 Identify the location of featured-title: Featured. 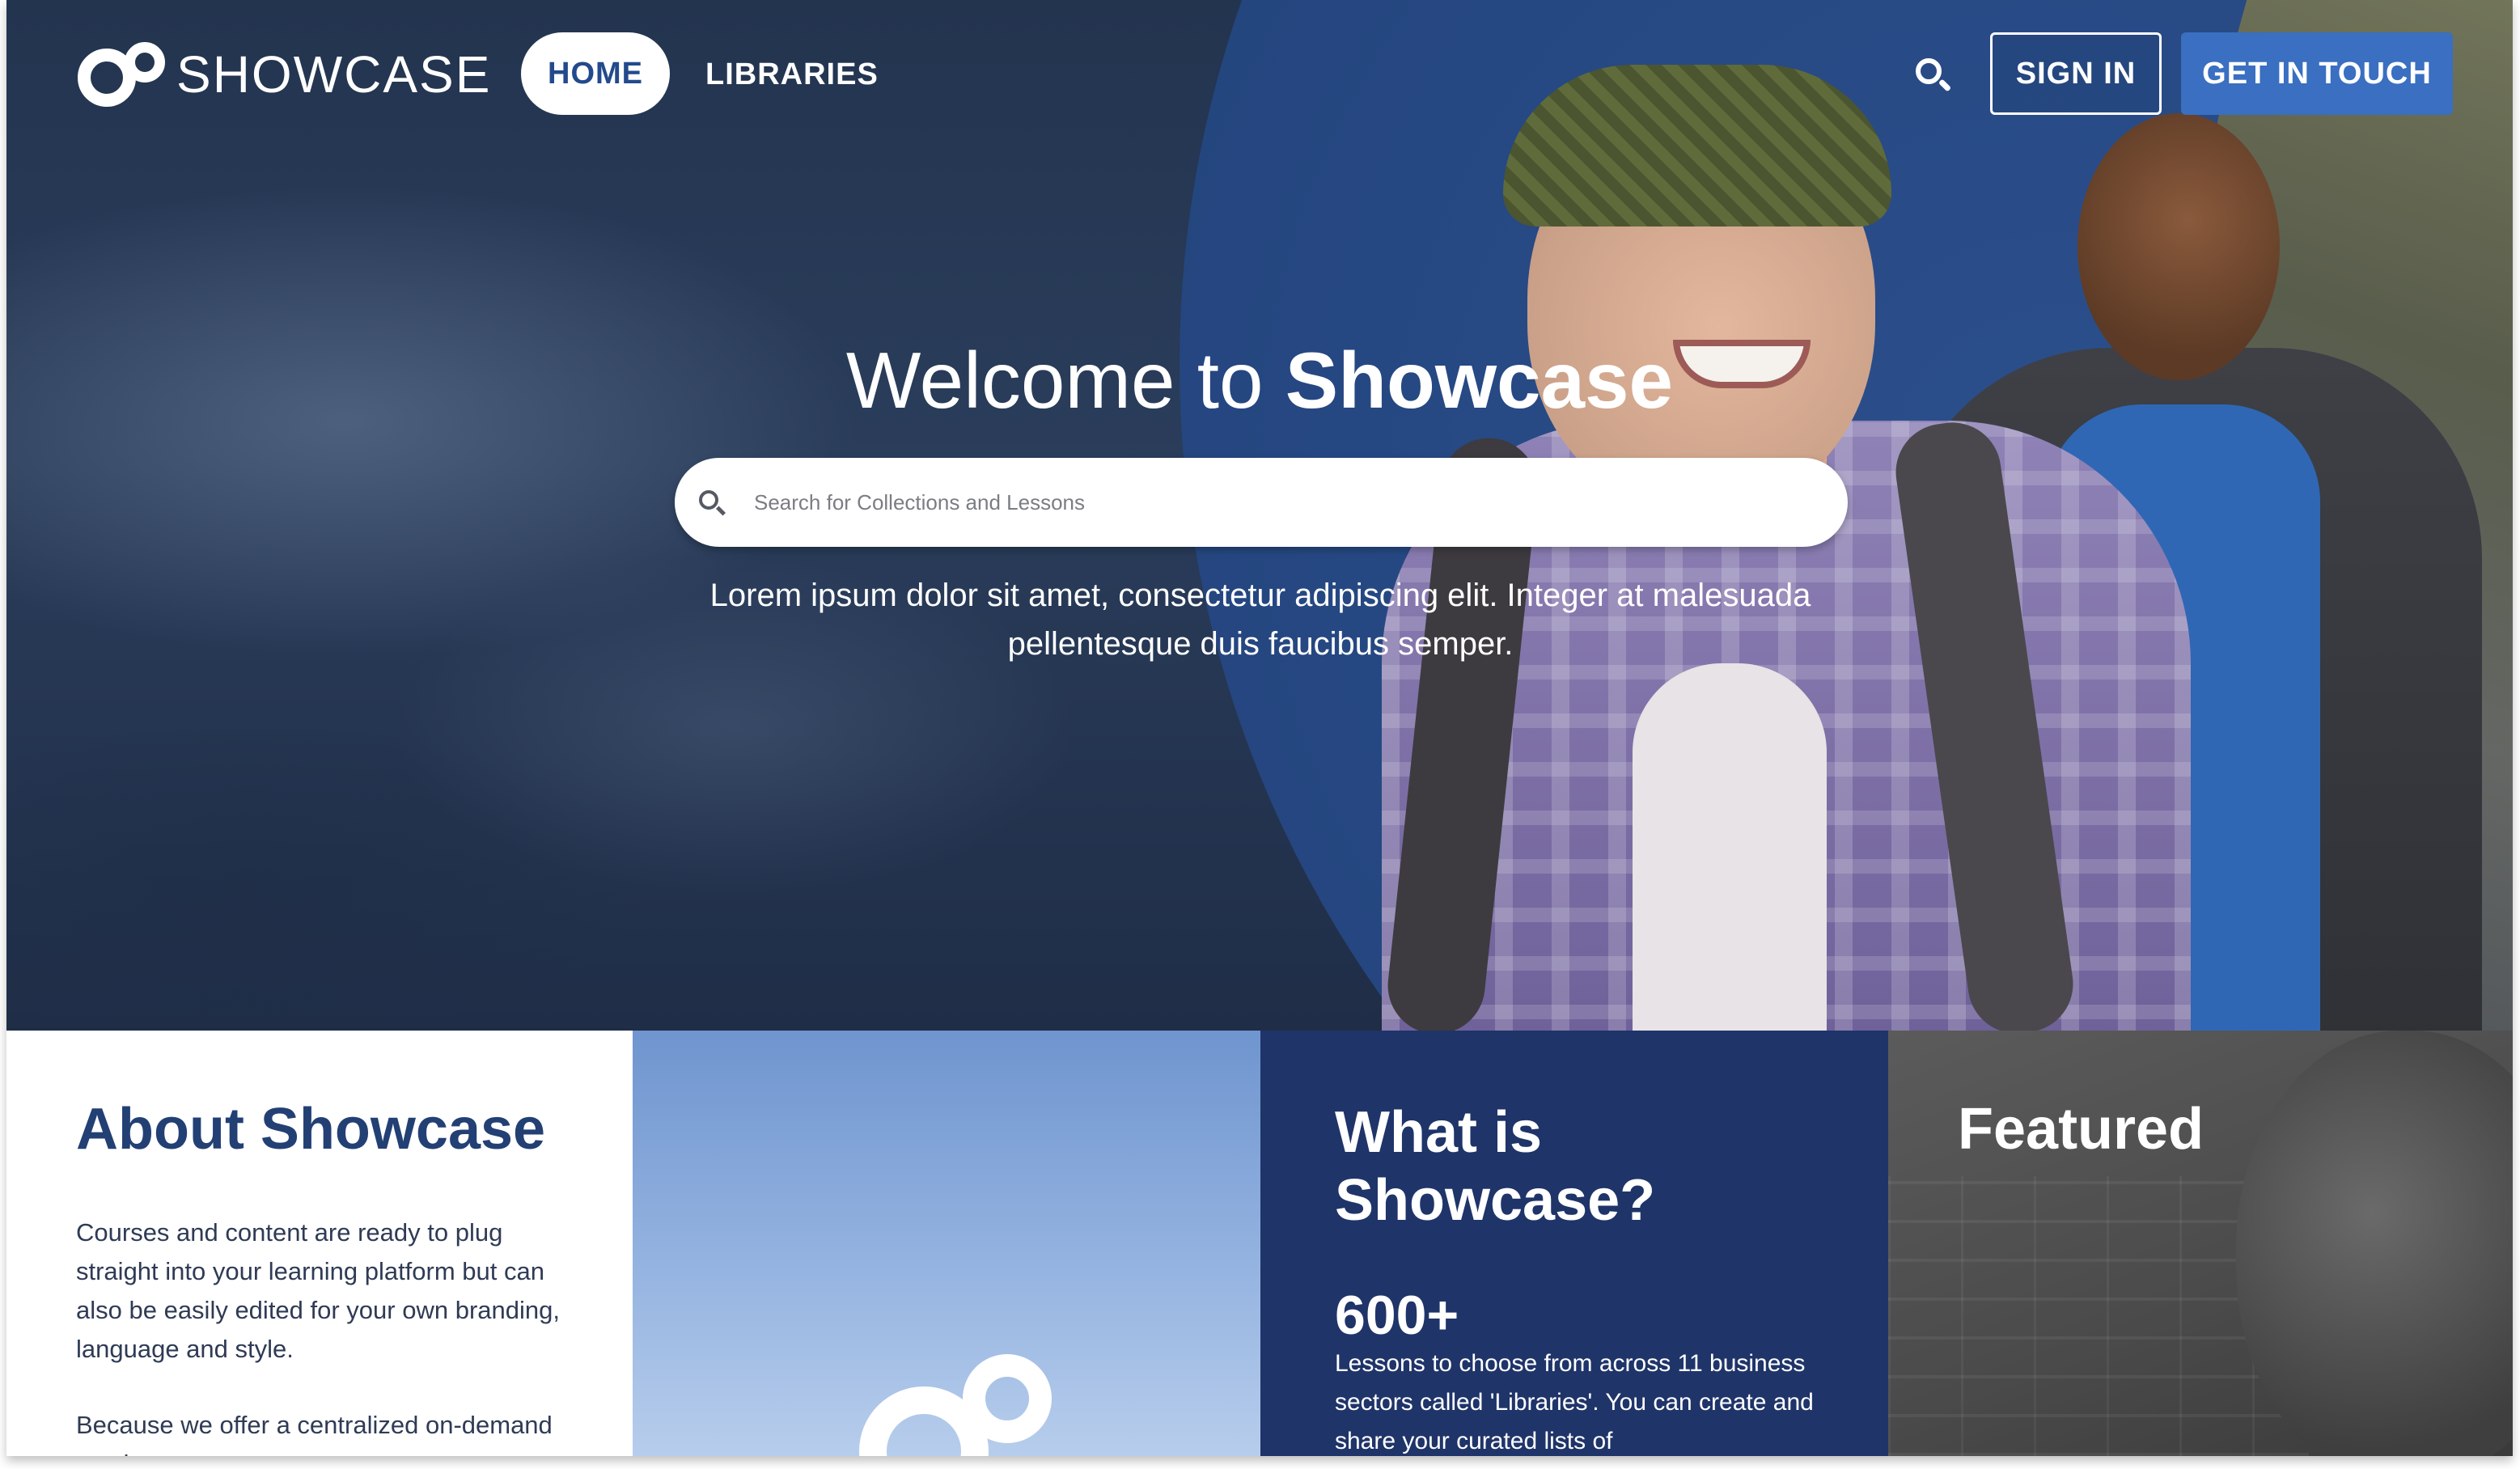
(2081, 1130).